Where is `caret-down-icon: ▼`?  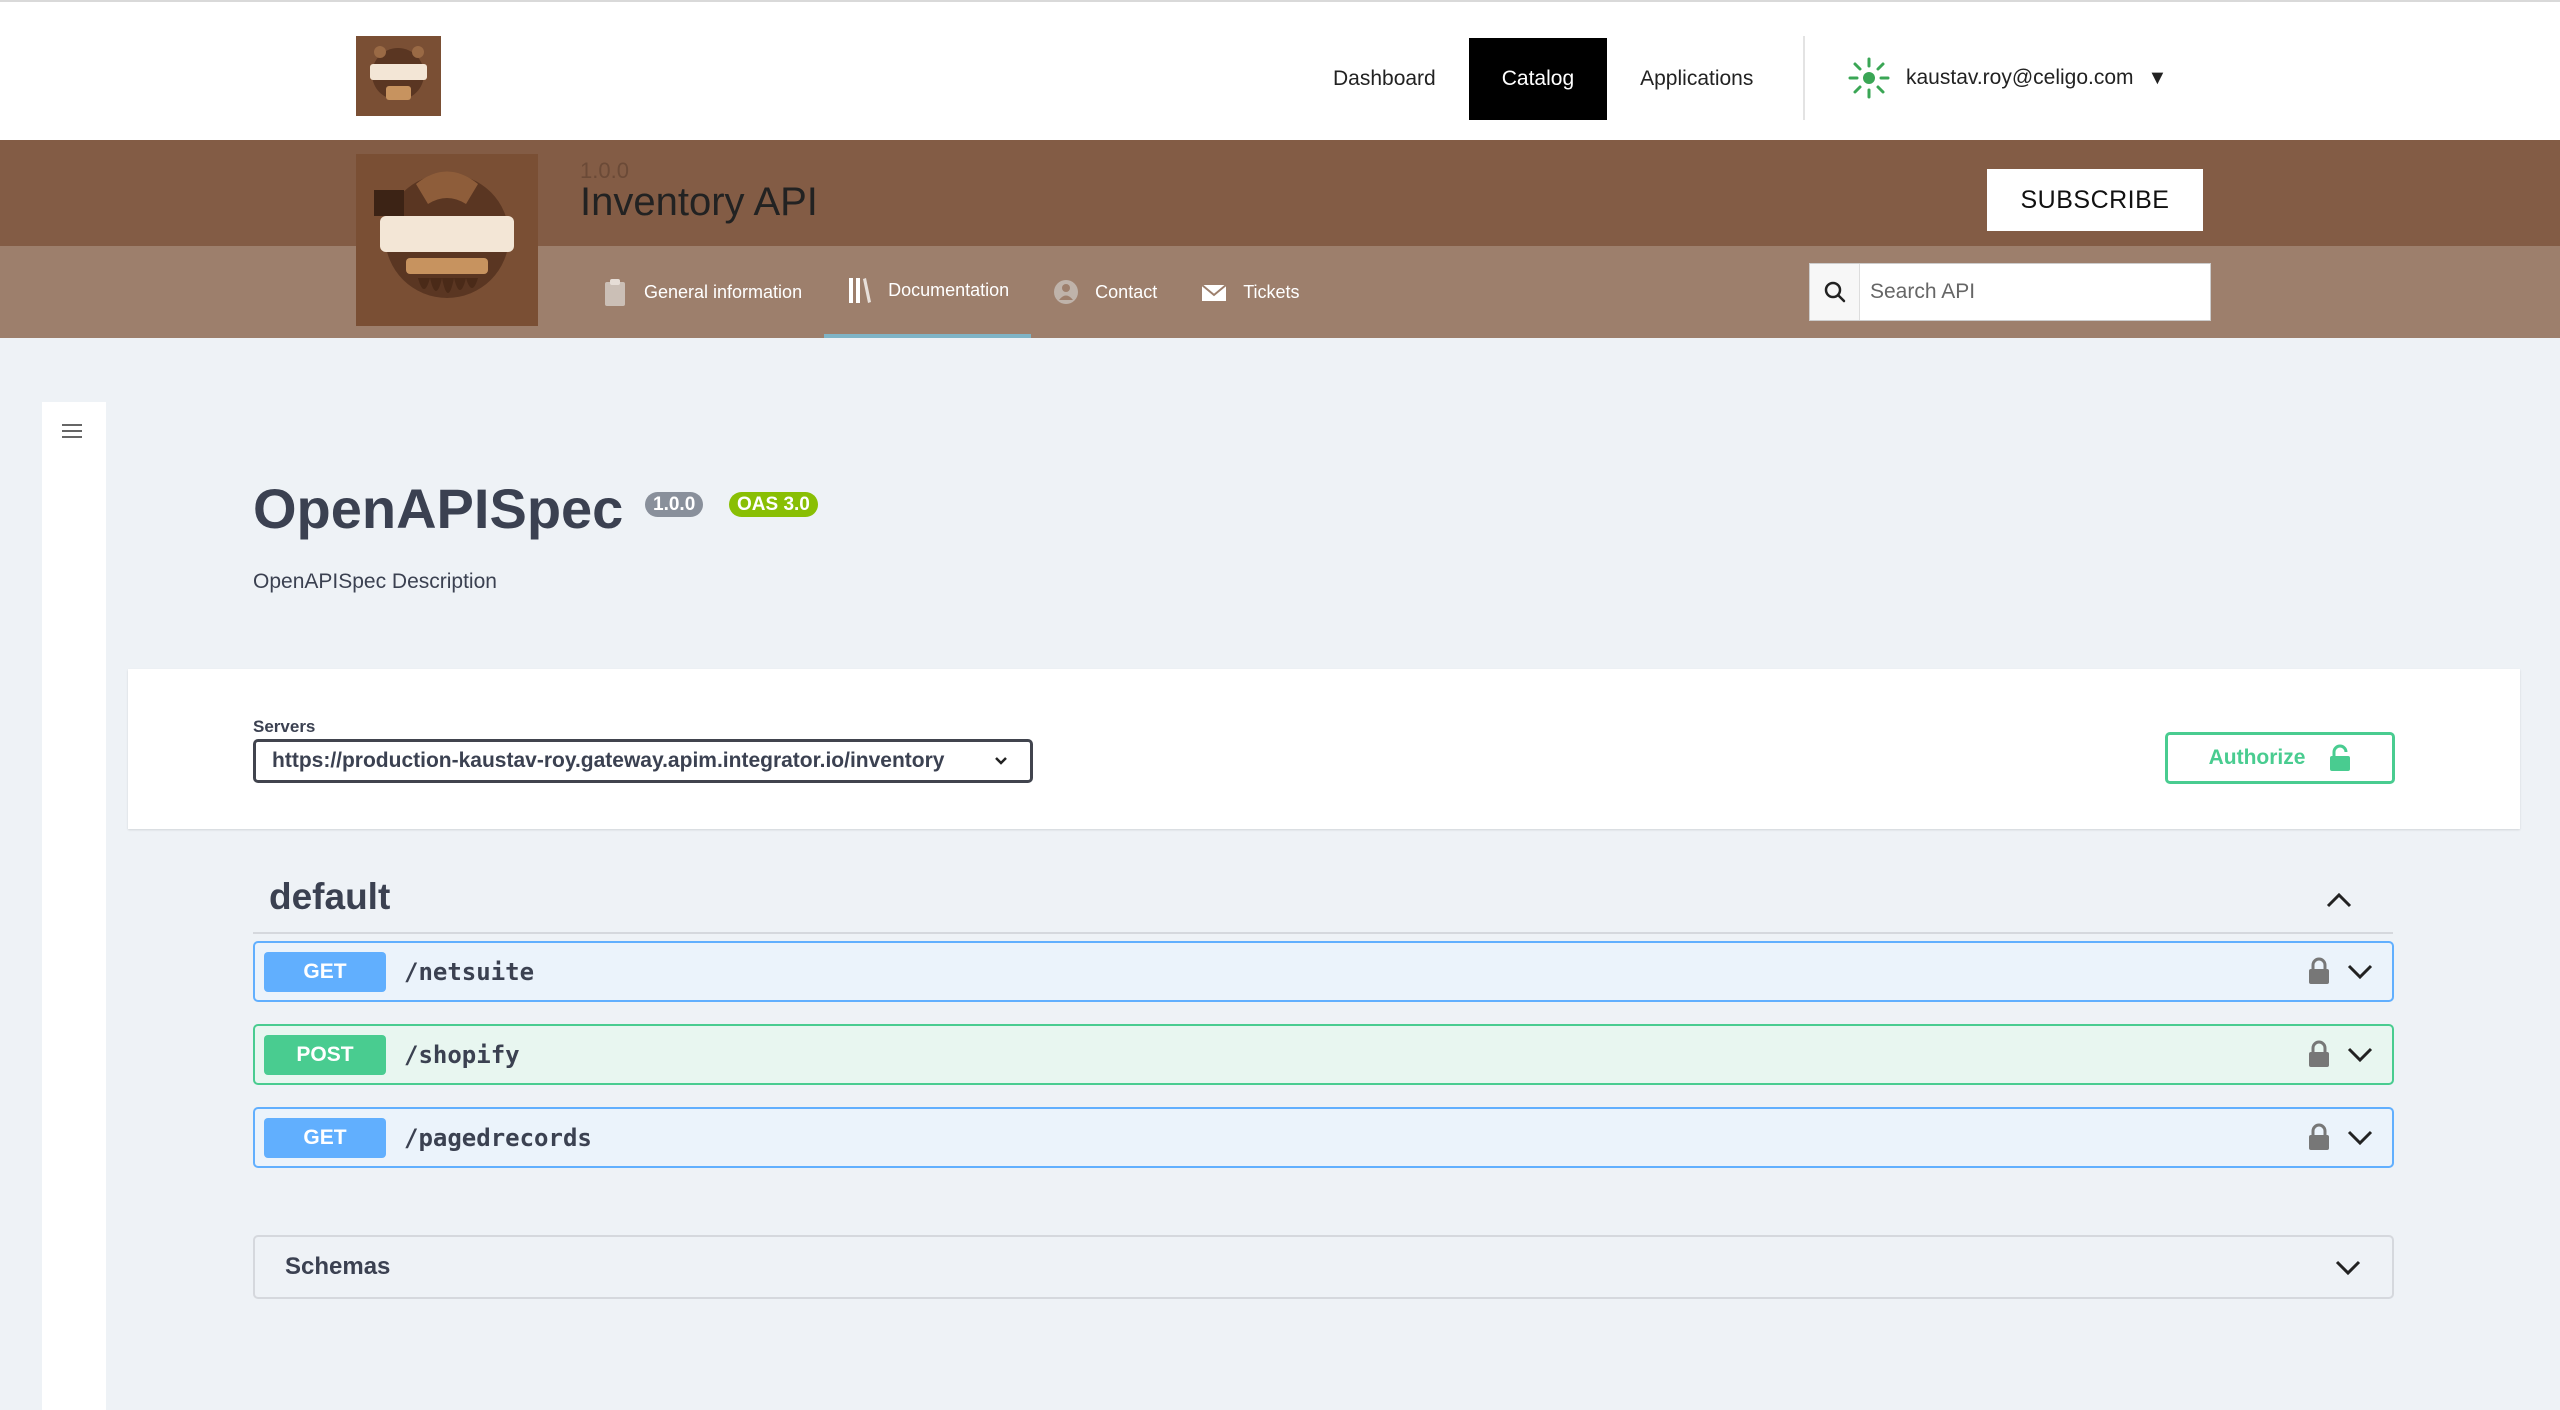 caret-down-icon: ▼ is located at coordinates (2157, 77).